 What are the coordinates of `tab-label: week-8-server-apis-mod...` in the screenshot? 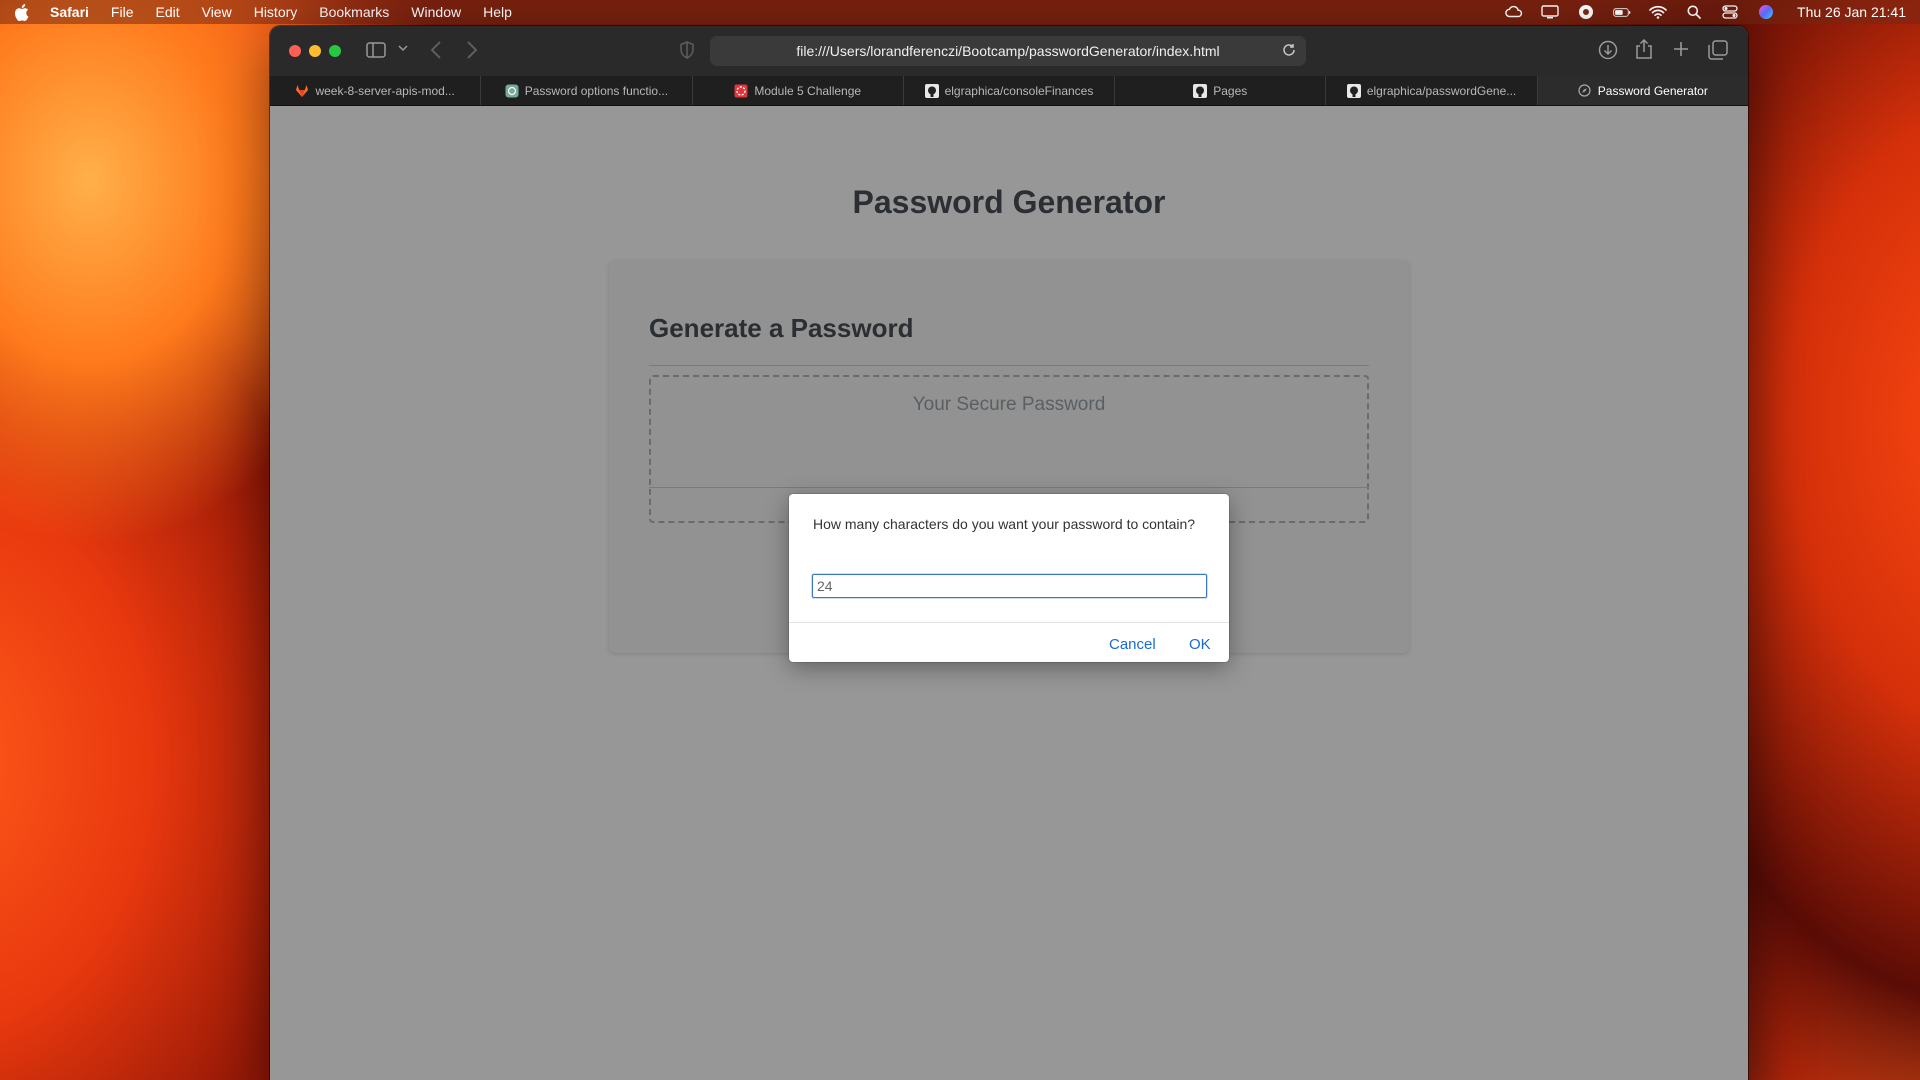 It's located at (385, 90).